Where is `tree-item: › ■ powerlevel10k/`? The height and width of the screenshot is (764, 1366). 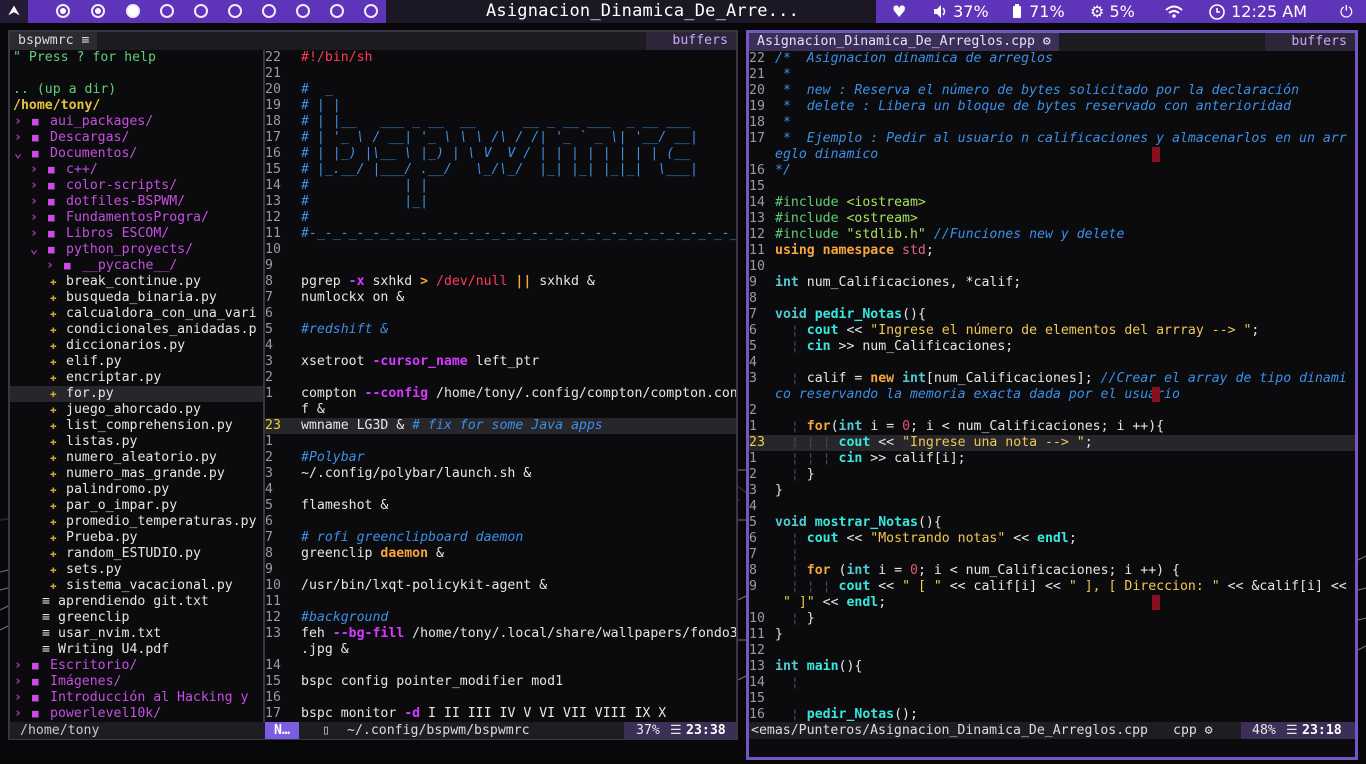 tree-item: › ■ powerlevel10k/ is located at coordinates (136, 714).